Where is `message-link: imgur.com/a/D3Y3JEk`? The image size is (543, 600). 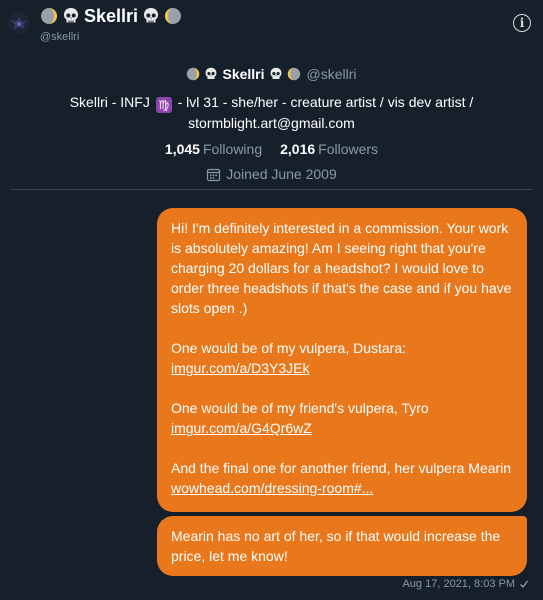 message-link: imgur.com/a/D3Y3JEk is located at coordinates (240, 368).